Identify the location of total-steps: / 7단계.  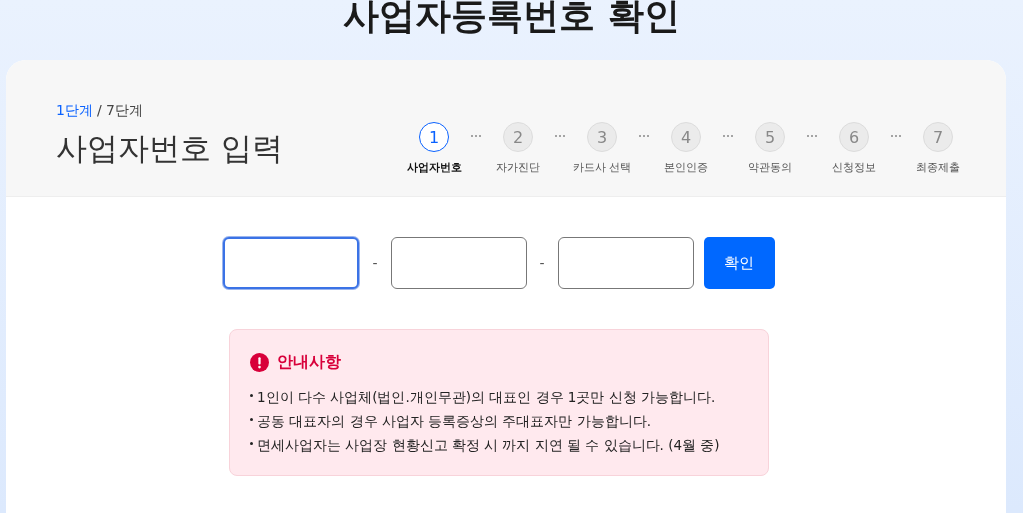
(119, 111).